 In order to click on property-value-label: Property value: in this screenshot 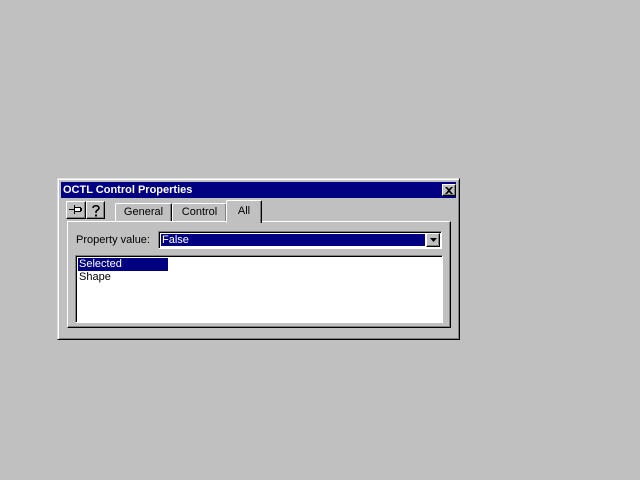, I will do `click(113, 240)`.